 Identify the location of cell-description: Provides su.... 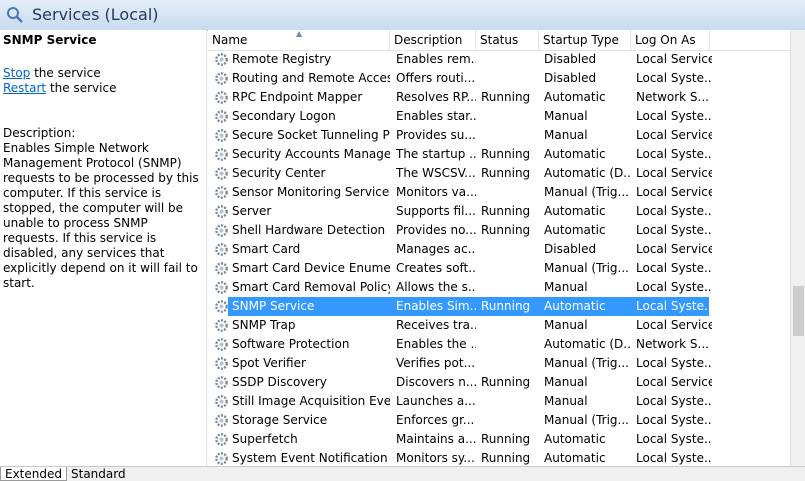
(436, 135).